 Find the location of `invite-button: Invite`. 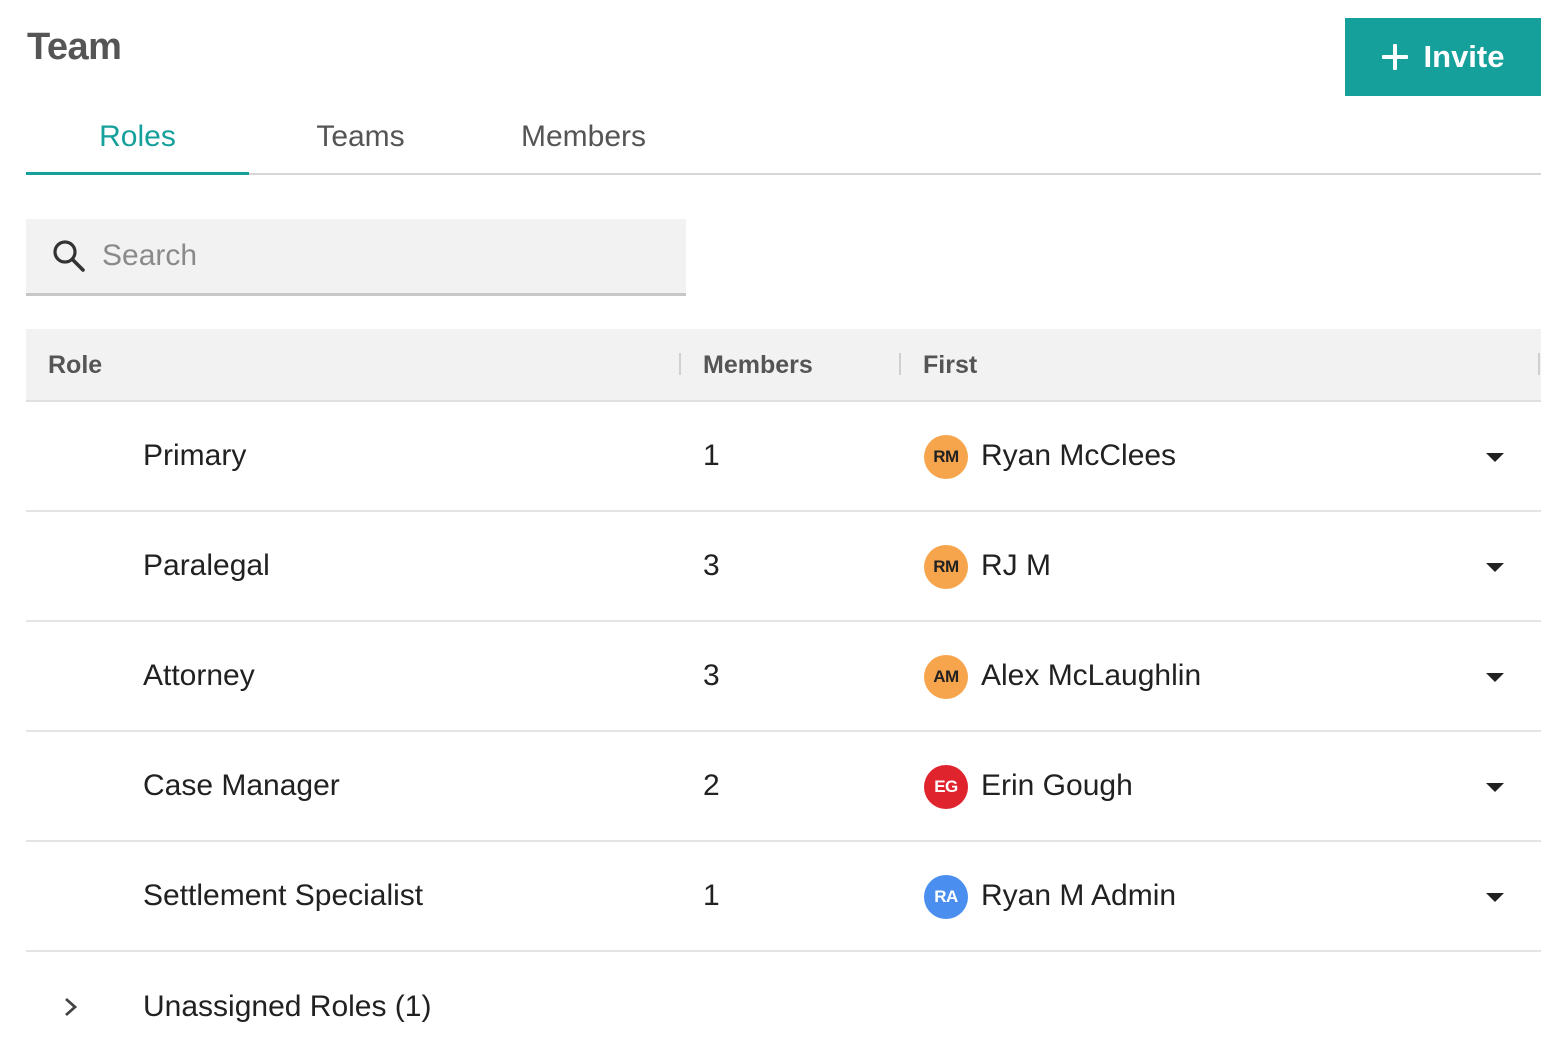

invite-button: Invite is located at coordinates (1443, 57).